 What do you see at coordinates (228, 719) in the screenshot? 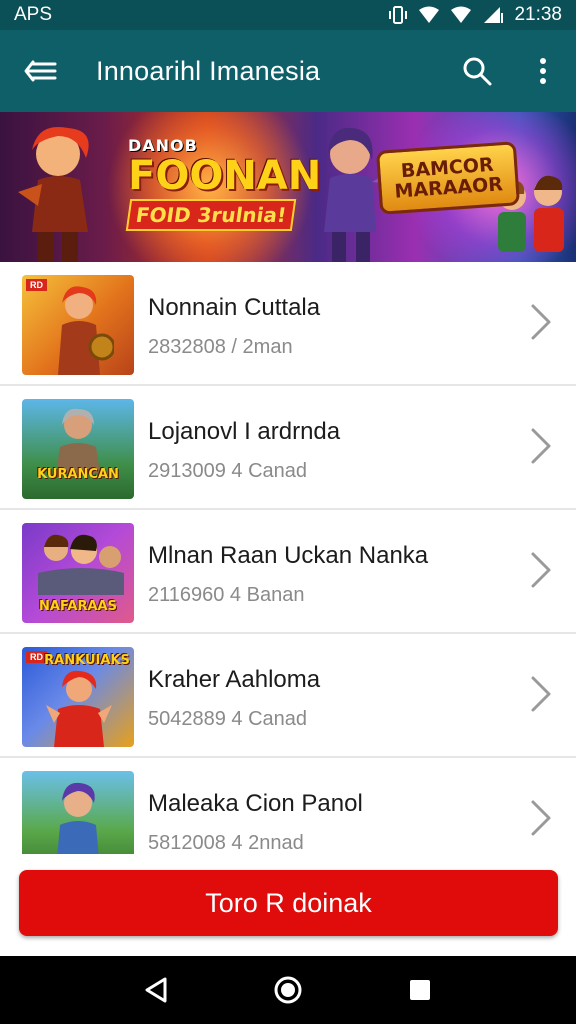
I see `list-item-subtitle: 5042889 4 Canad` at bounding box center [228, 719].